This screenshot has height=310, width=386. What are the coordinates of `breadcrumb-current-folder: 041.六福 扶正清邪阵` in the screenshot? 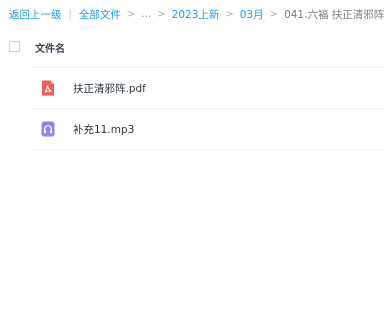 It's located at (334, 14).